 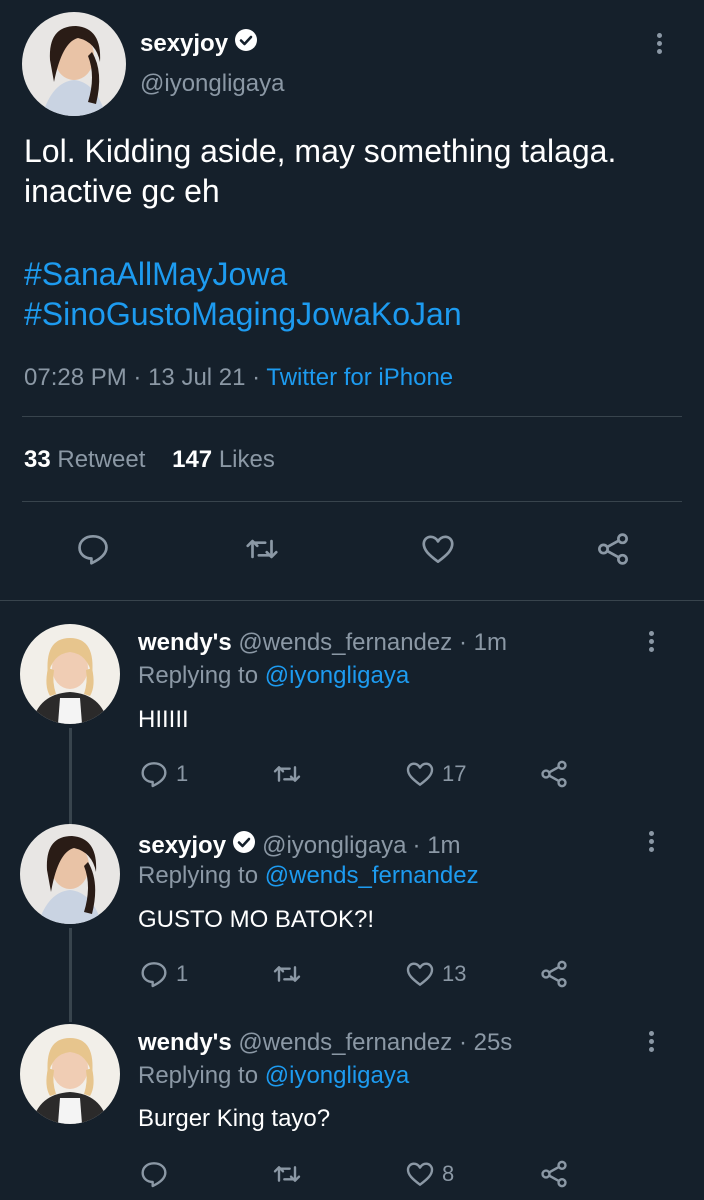 I want to click on tweet-source: Twitter for iPhone, so click(x=359, y=377).